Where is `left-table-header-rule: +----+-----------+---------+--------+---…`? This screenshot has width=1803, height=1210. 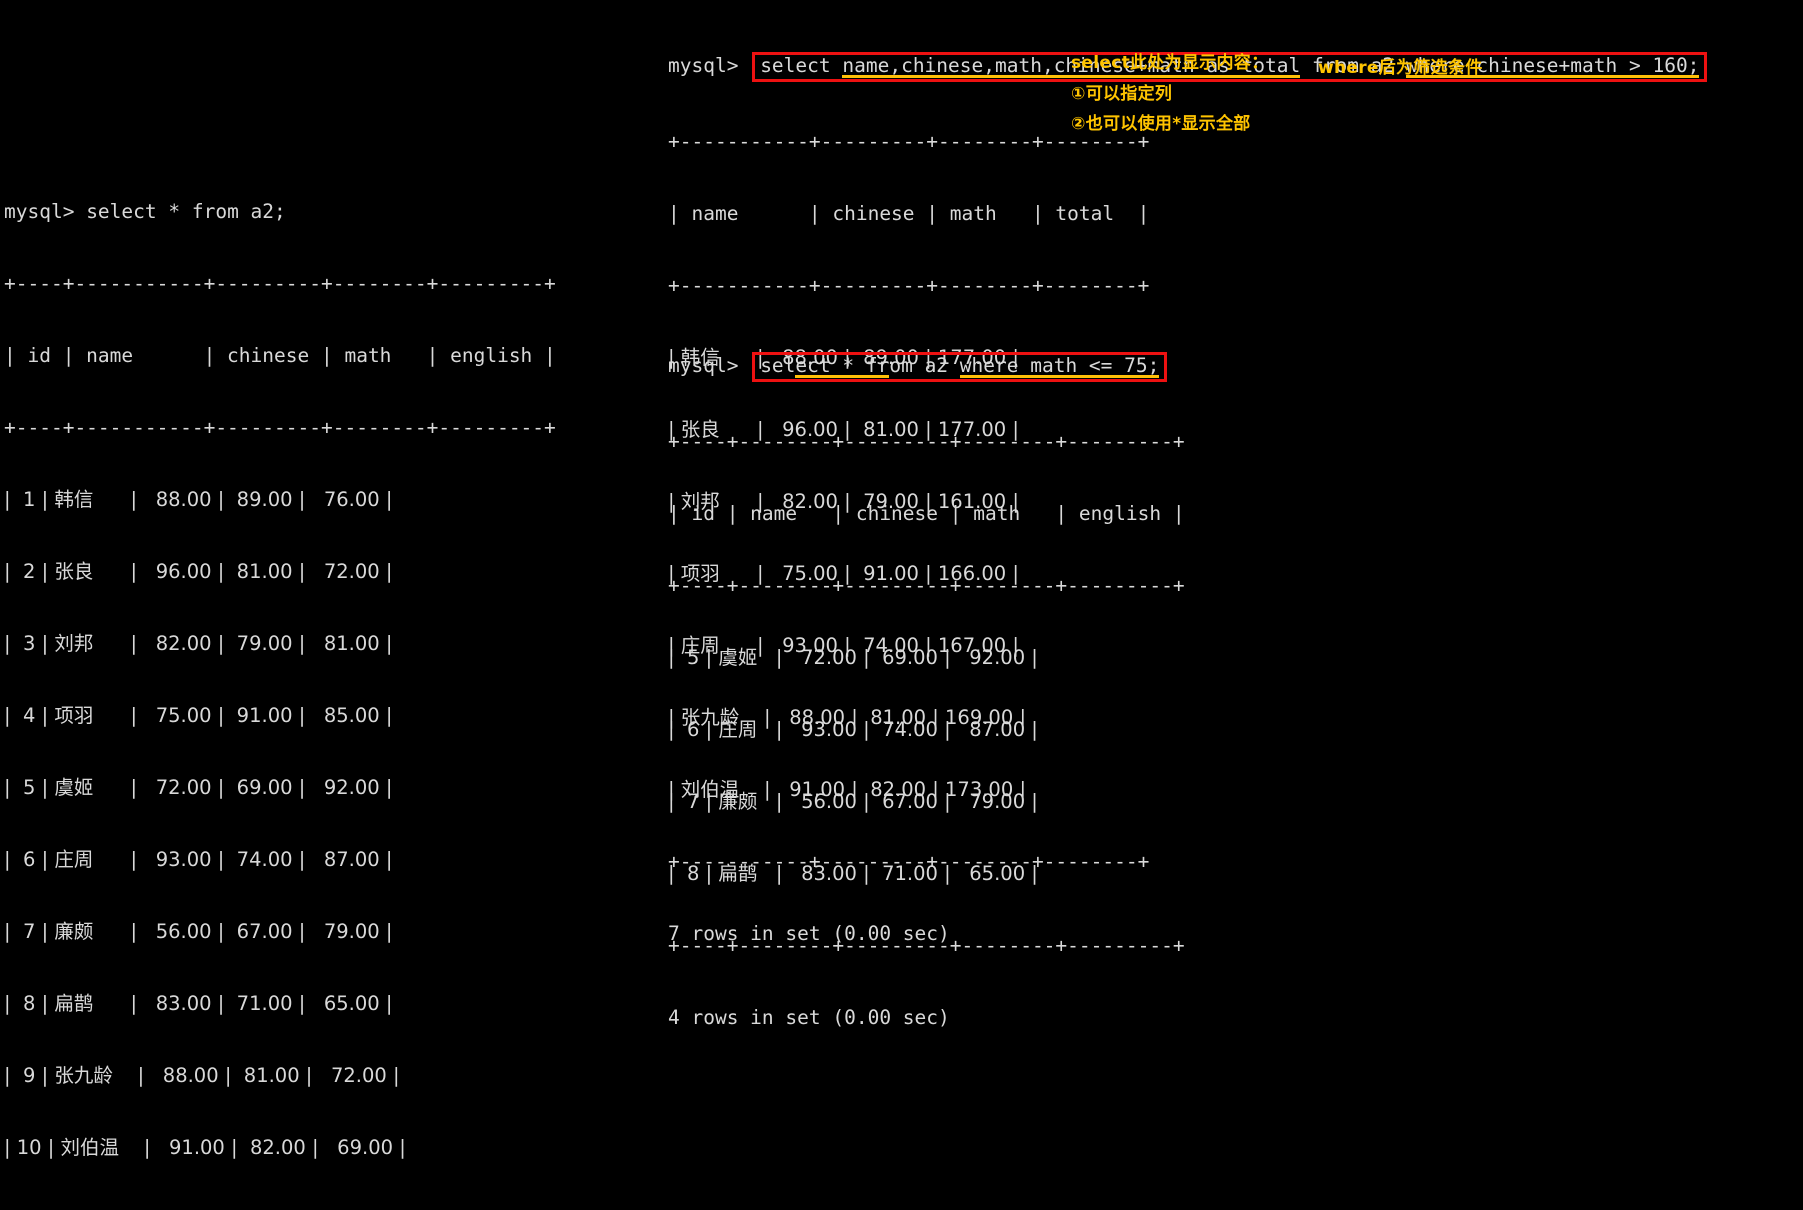 left-table-header-rule: +----+-----------+---------+--------+---… is located at coordinates (280, 427).